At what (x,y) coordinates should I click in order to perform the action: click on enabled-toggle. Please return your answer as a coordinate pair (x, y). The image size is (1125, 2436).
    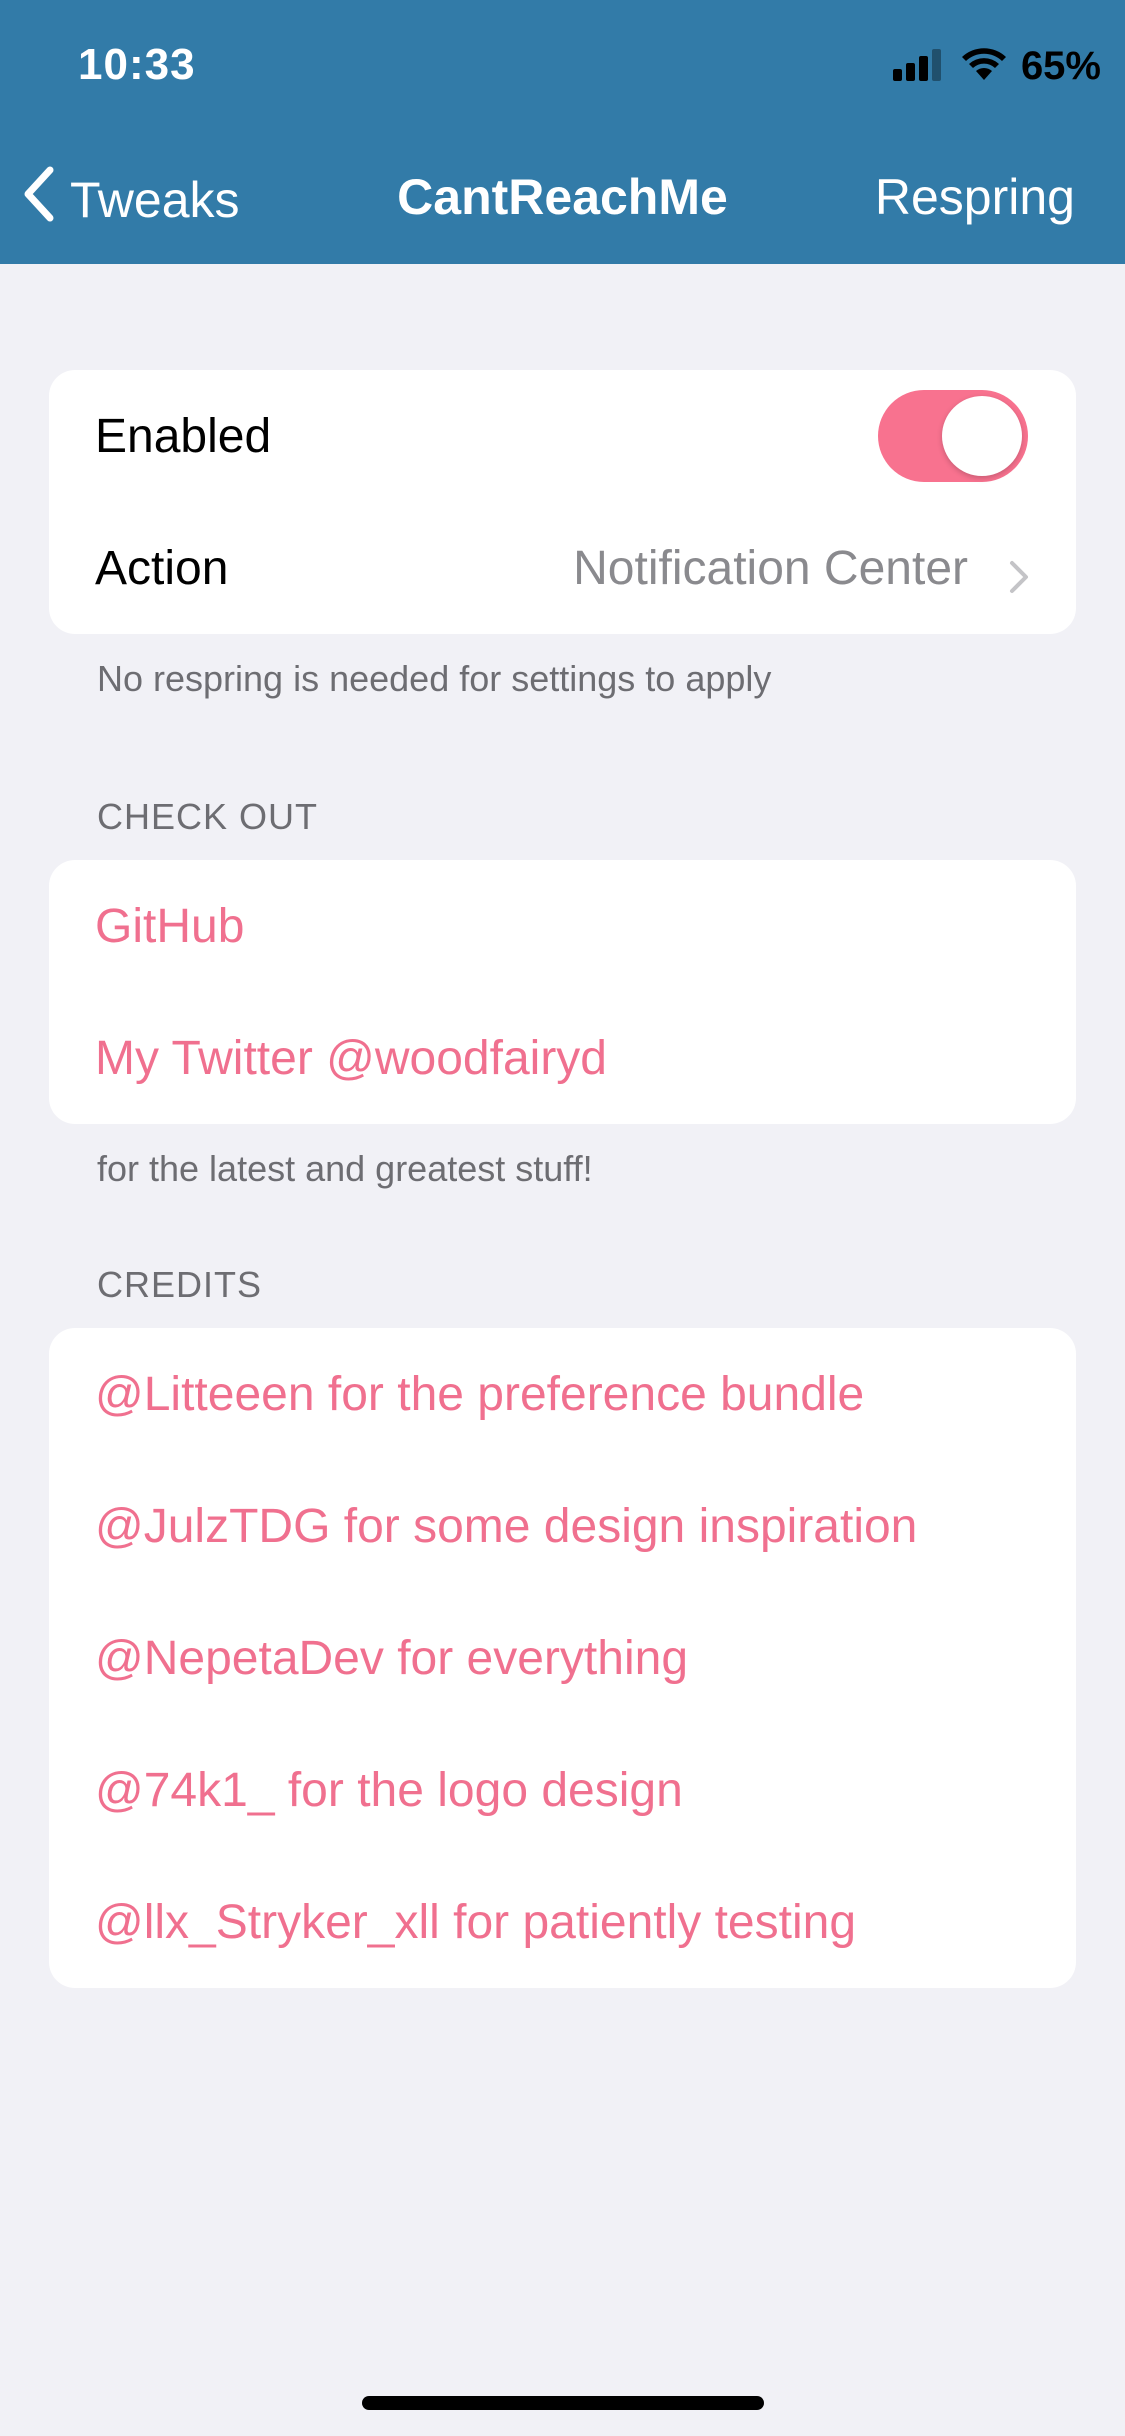
    Looking at the image, I should click on (953, 436).